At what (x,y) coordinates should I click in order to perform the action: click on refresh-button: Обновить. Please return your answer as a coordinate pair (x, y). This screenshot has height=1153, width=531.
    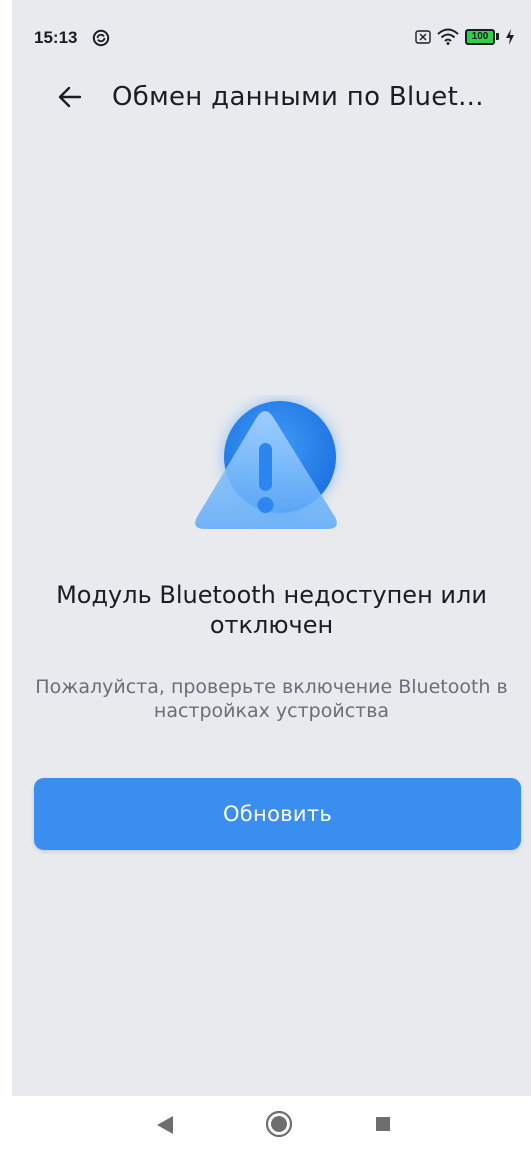
    Looking at the image, I should click on (277, 814).